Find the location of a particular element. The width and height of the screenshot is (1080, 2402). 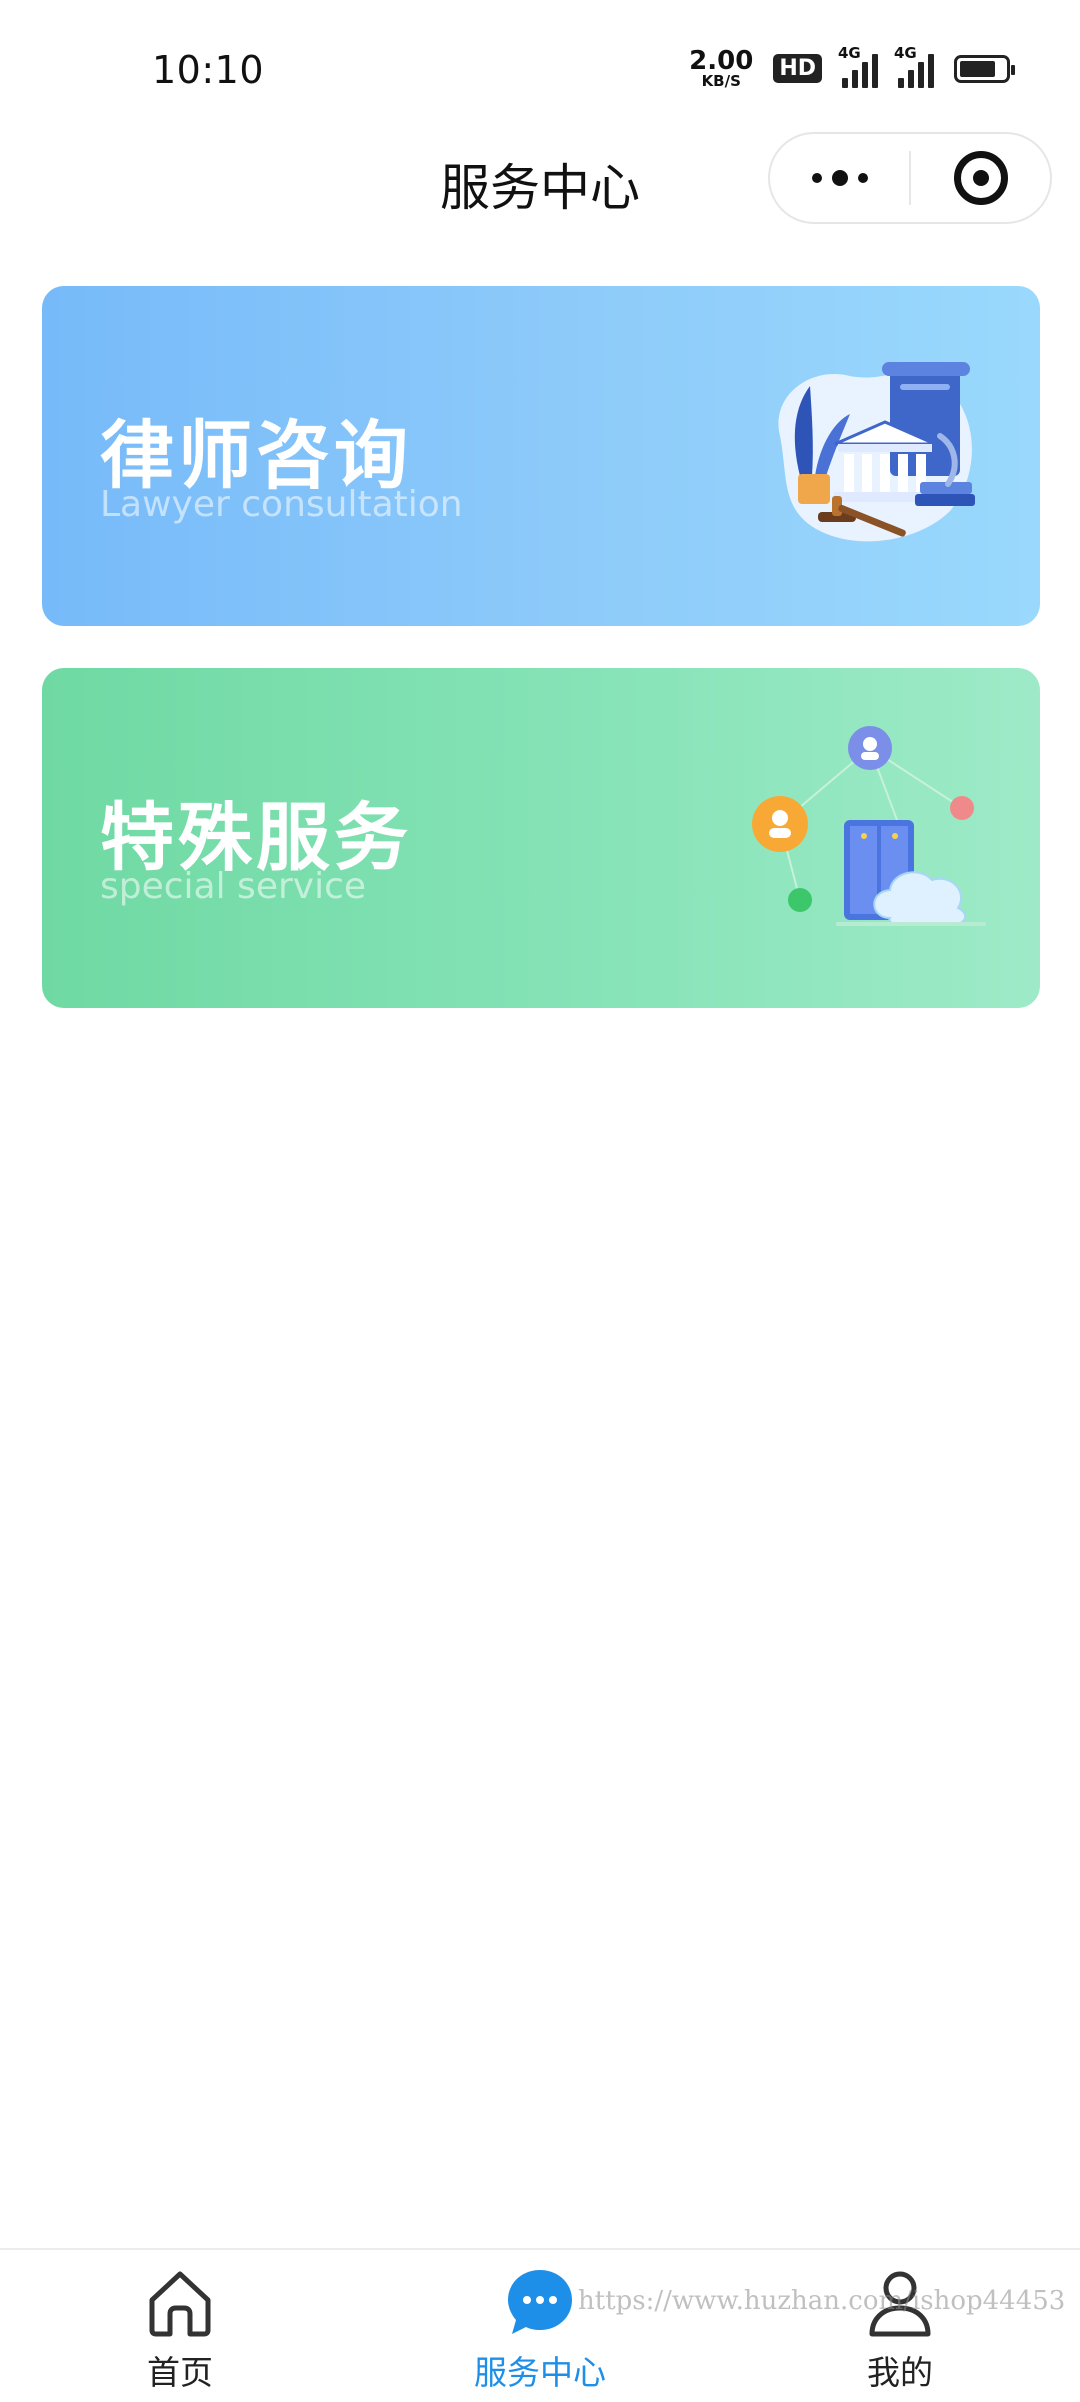

tab-service-center: 服务中心 is located at coordinates (540, 2329).